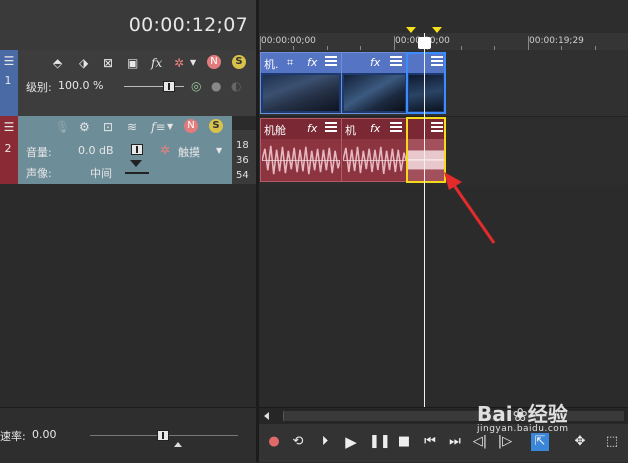  What do you see at coordinates (189, 152) in the screenshot?
I see `touch-mode-label: 触摸` at bounding box center [189, 152].